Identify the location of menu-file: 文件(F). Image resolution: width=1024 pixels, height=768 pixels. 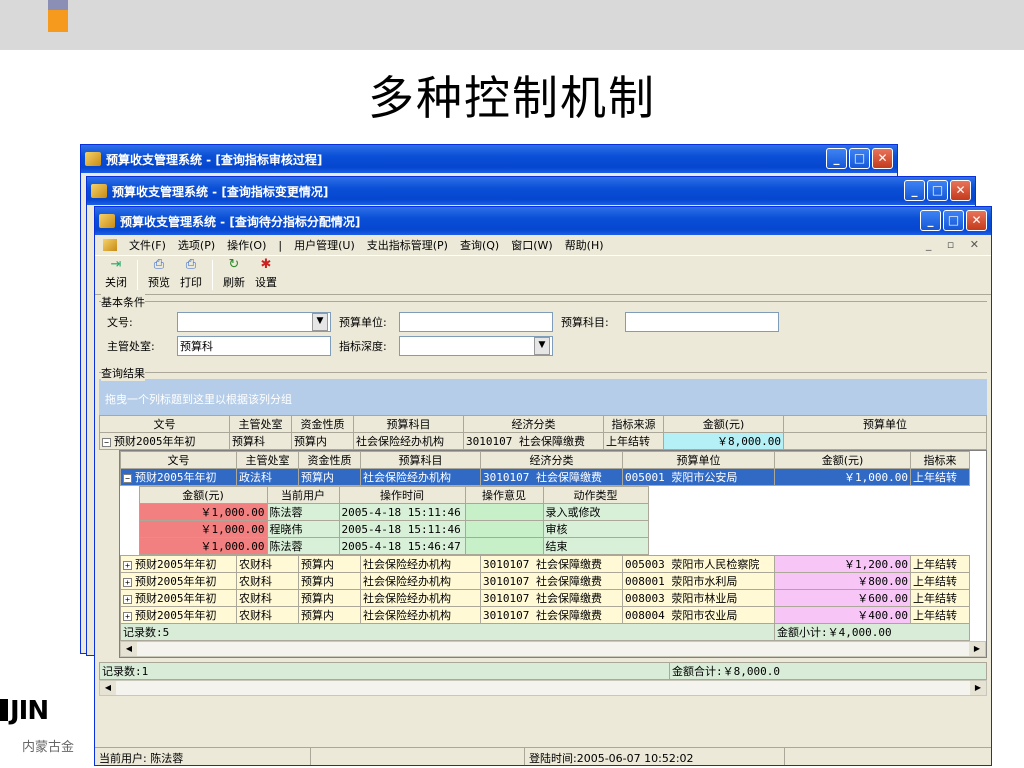
(147, 245).